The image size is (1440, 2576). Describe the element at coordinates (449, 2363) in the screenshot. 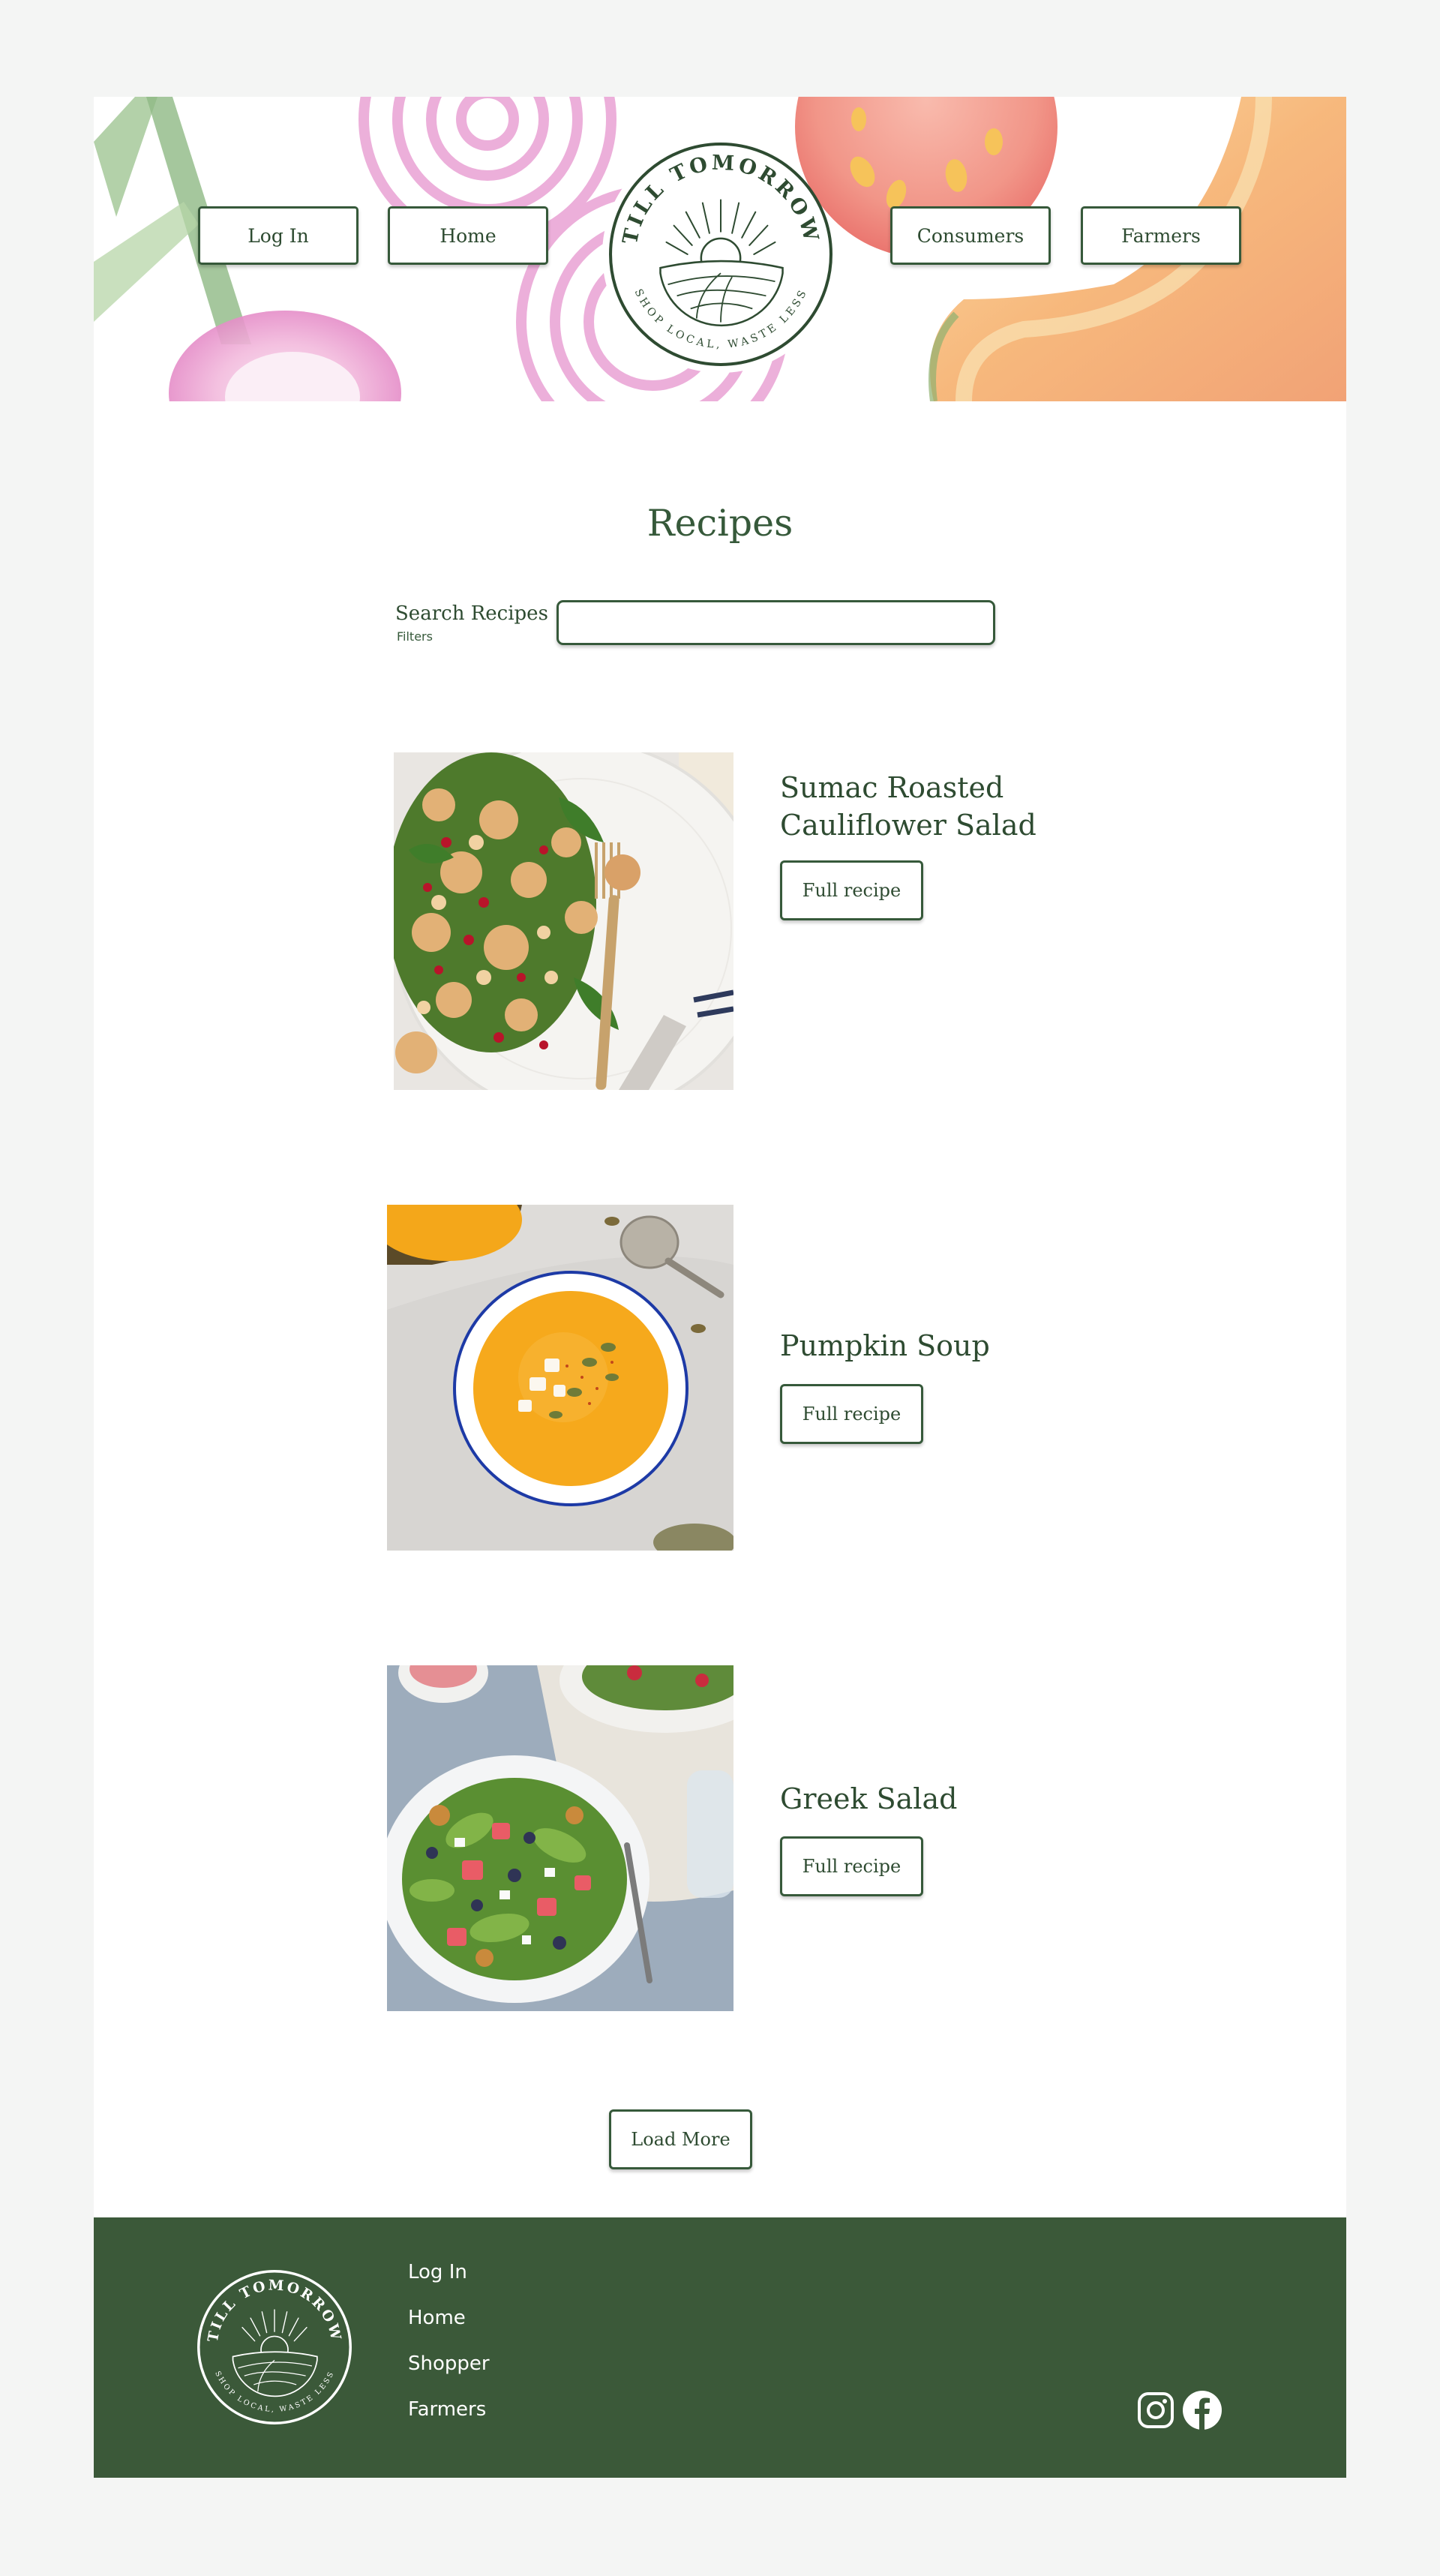

I see `footer-link-shopper: Shopper` at that location.